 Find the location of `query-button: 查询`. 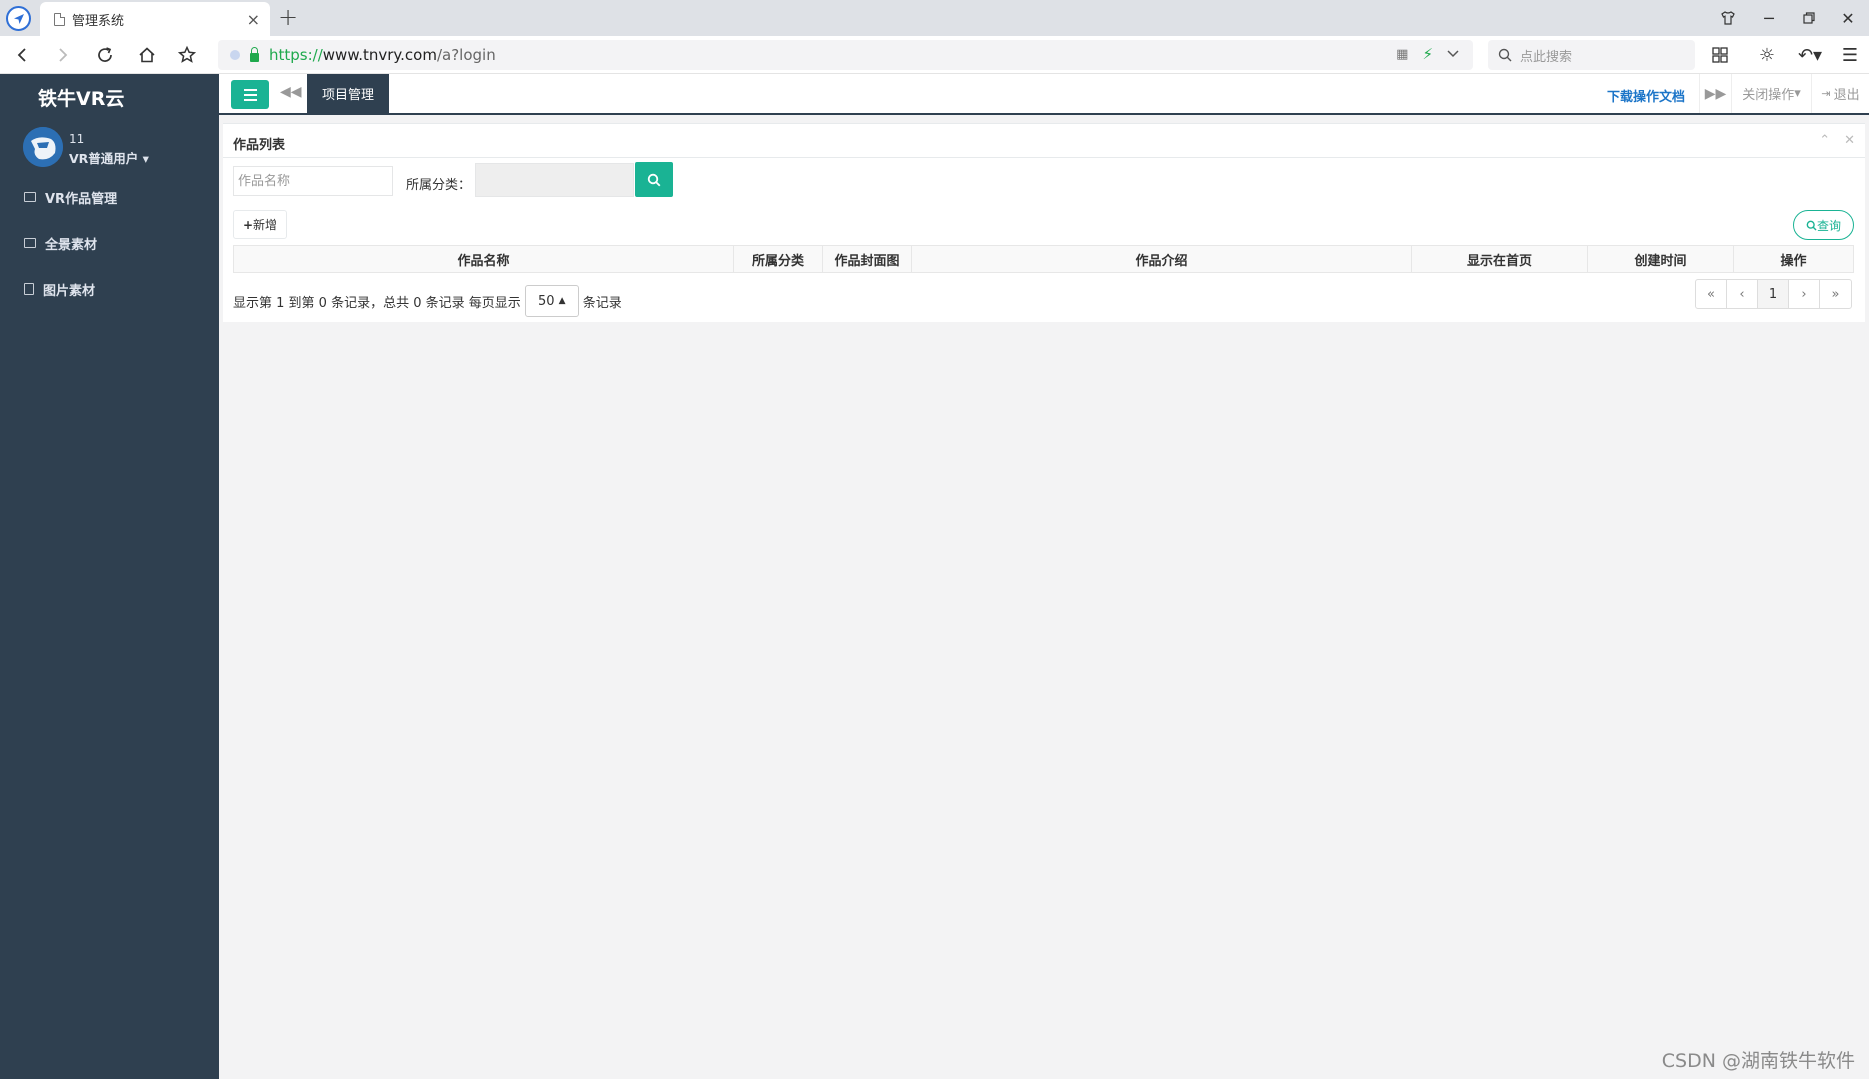

query-button: 查询 is located at coordinates (1823, 225).